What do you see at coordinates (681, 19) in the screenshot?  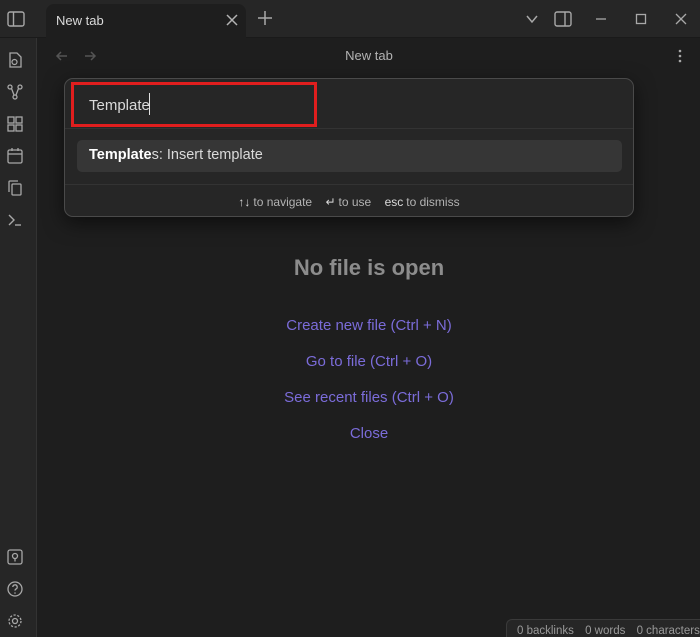 I see `window-close-icon` at bounding box center [681, 19].